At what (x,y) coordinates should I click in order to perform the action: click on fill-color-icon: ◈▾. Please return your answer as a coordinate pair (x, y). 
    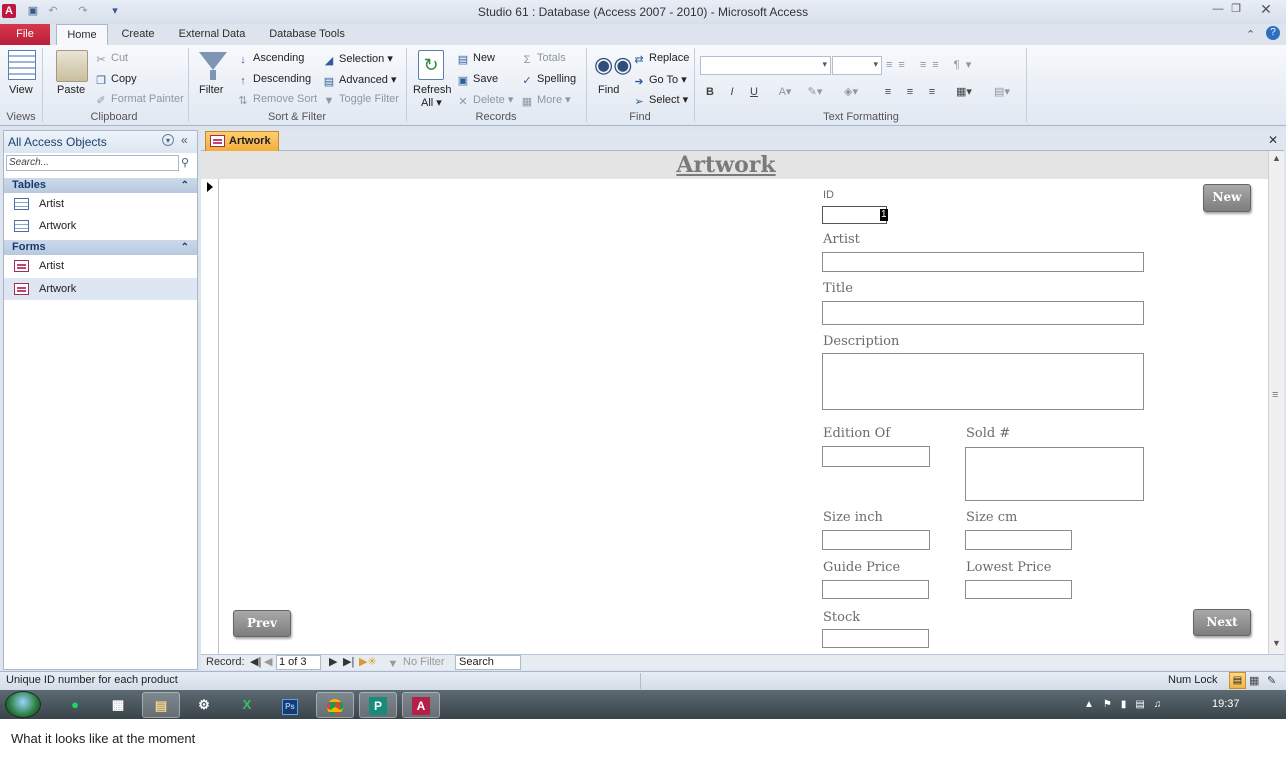
    Looking at the image, I should click on (851, 92).